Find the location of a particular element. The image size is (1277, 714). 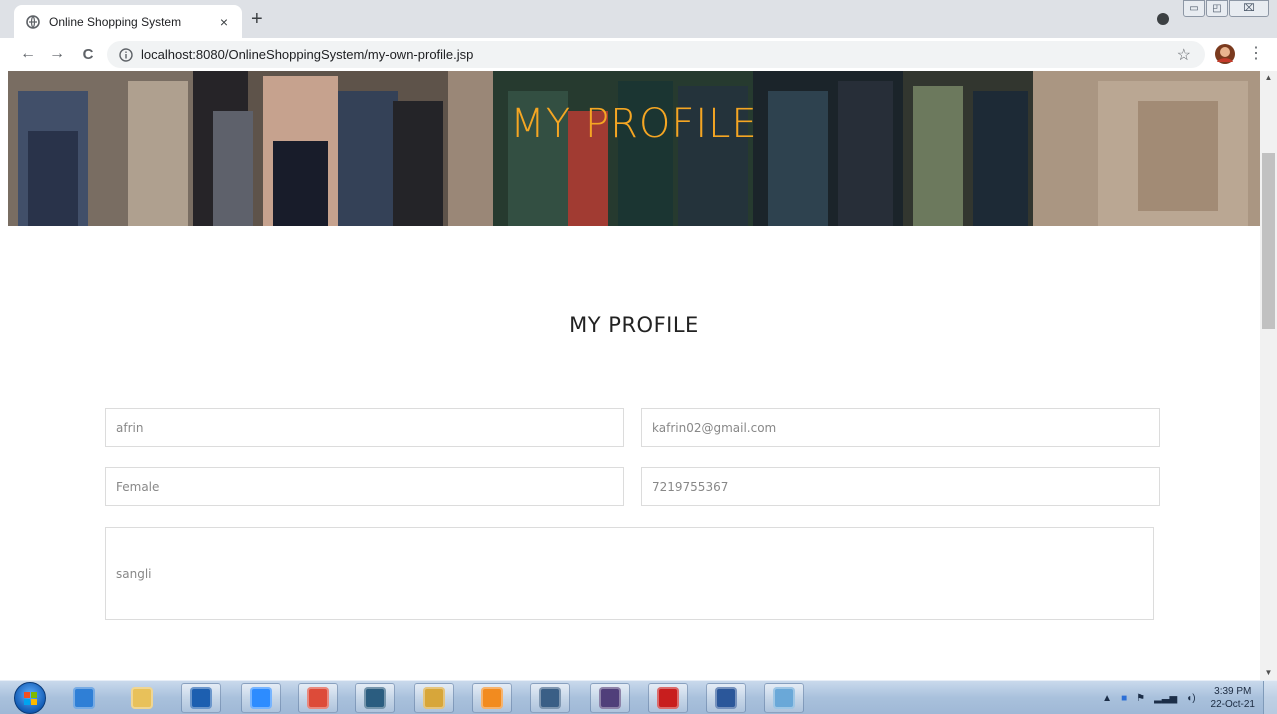

minimize-button: ▭ is located at coordinates (1194, 8).